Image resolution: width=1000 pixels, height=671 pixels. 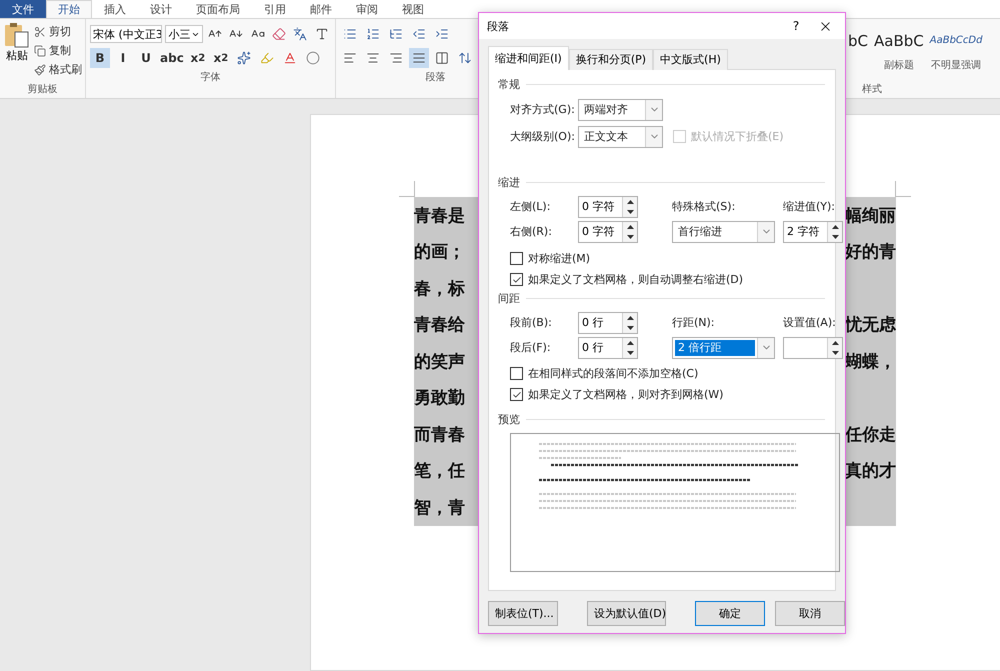 What do you see at coordinates (813, 231) in the screenshot?
I see `spin-field: 2 字符` at bounding box center [813, 231].